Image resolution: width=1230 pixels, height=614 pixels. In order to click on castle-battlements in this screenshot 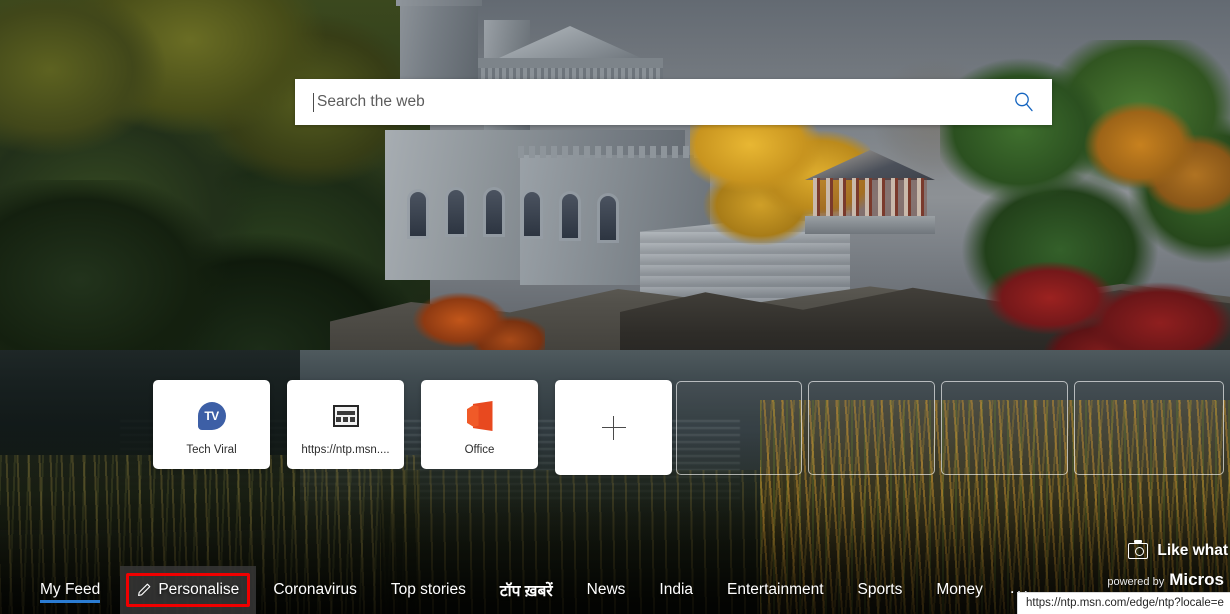, I will do `click(618, 152)`.